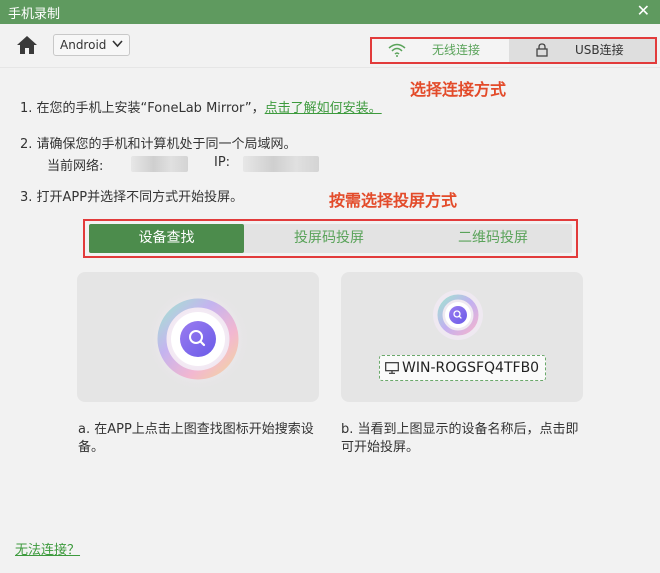 This screenshot has width=660, height=573. I want to click on tab-wireless-label: 无线连接, so click(456, 50).